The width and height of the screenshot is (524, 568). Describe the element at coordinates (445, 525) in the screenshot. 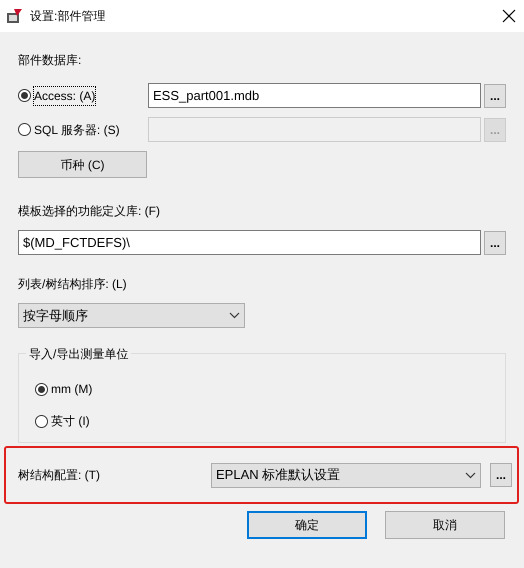

I see `cancel-button: 取消` at that location.